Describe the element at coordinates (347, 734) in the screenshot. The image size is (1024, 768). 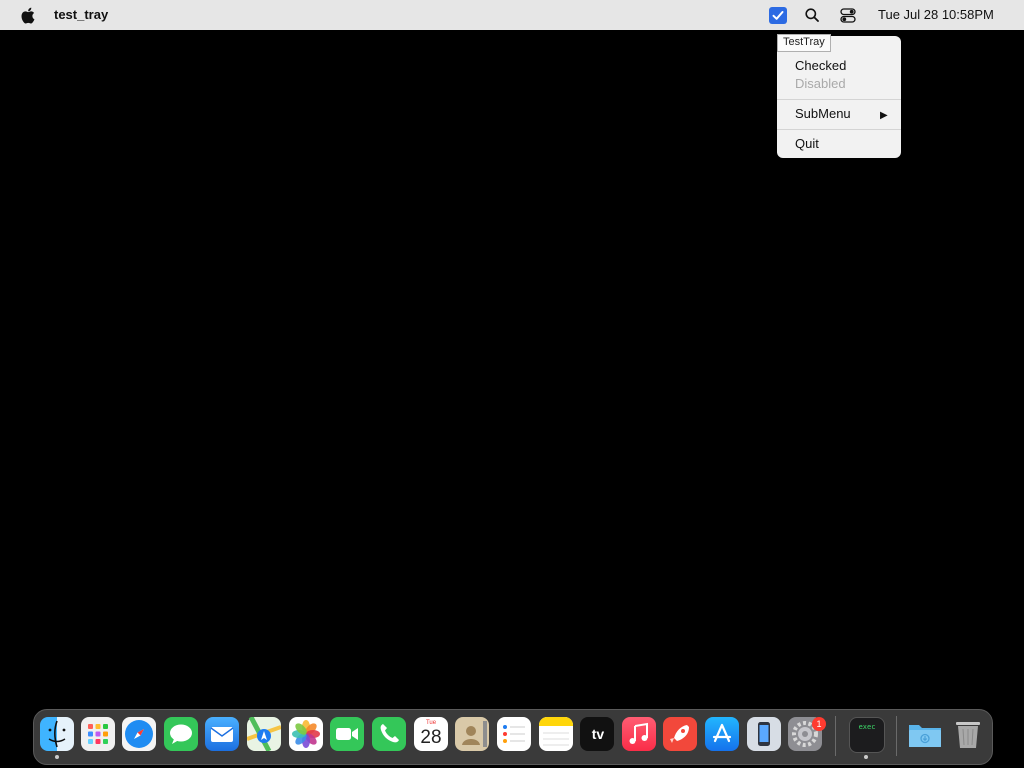
I see `facetime-icon` at that location.